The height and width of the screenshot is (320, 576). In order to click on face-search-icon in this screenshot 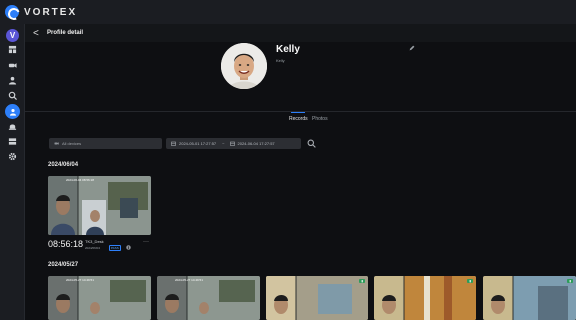, I will do `click(12, 95)`.